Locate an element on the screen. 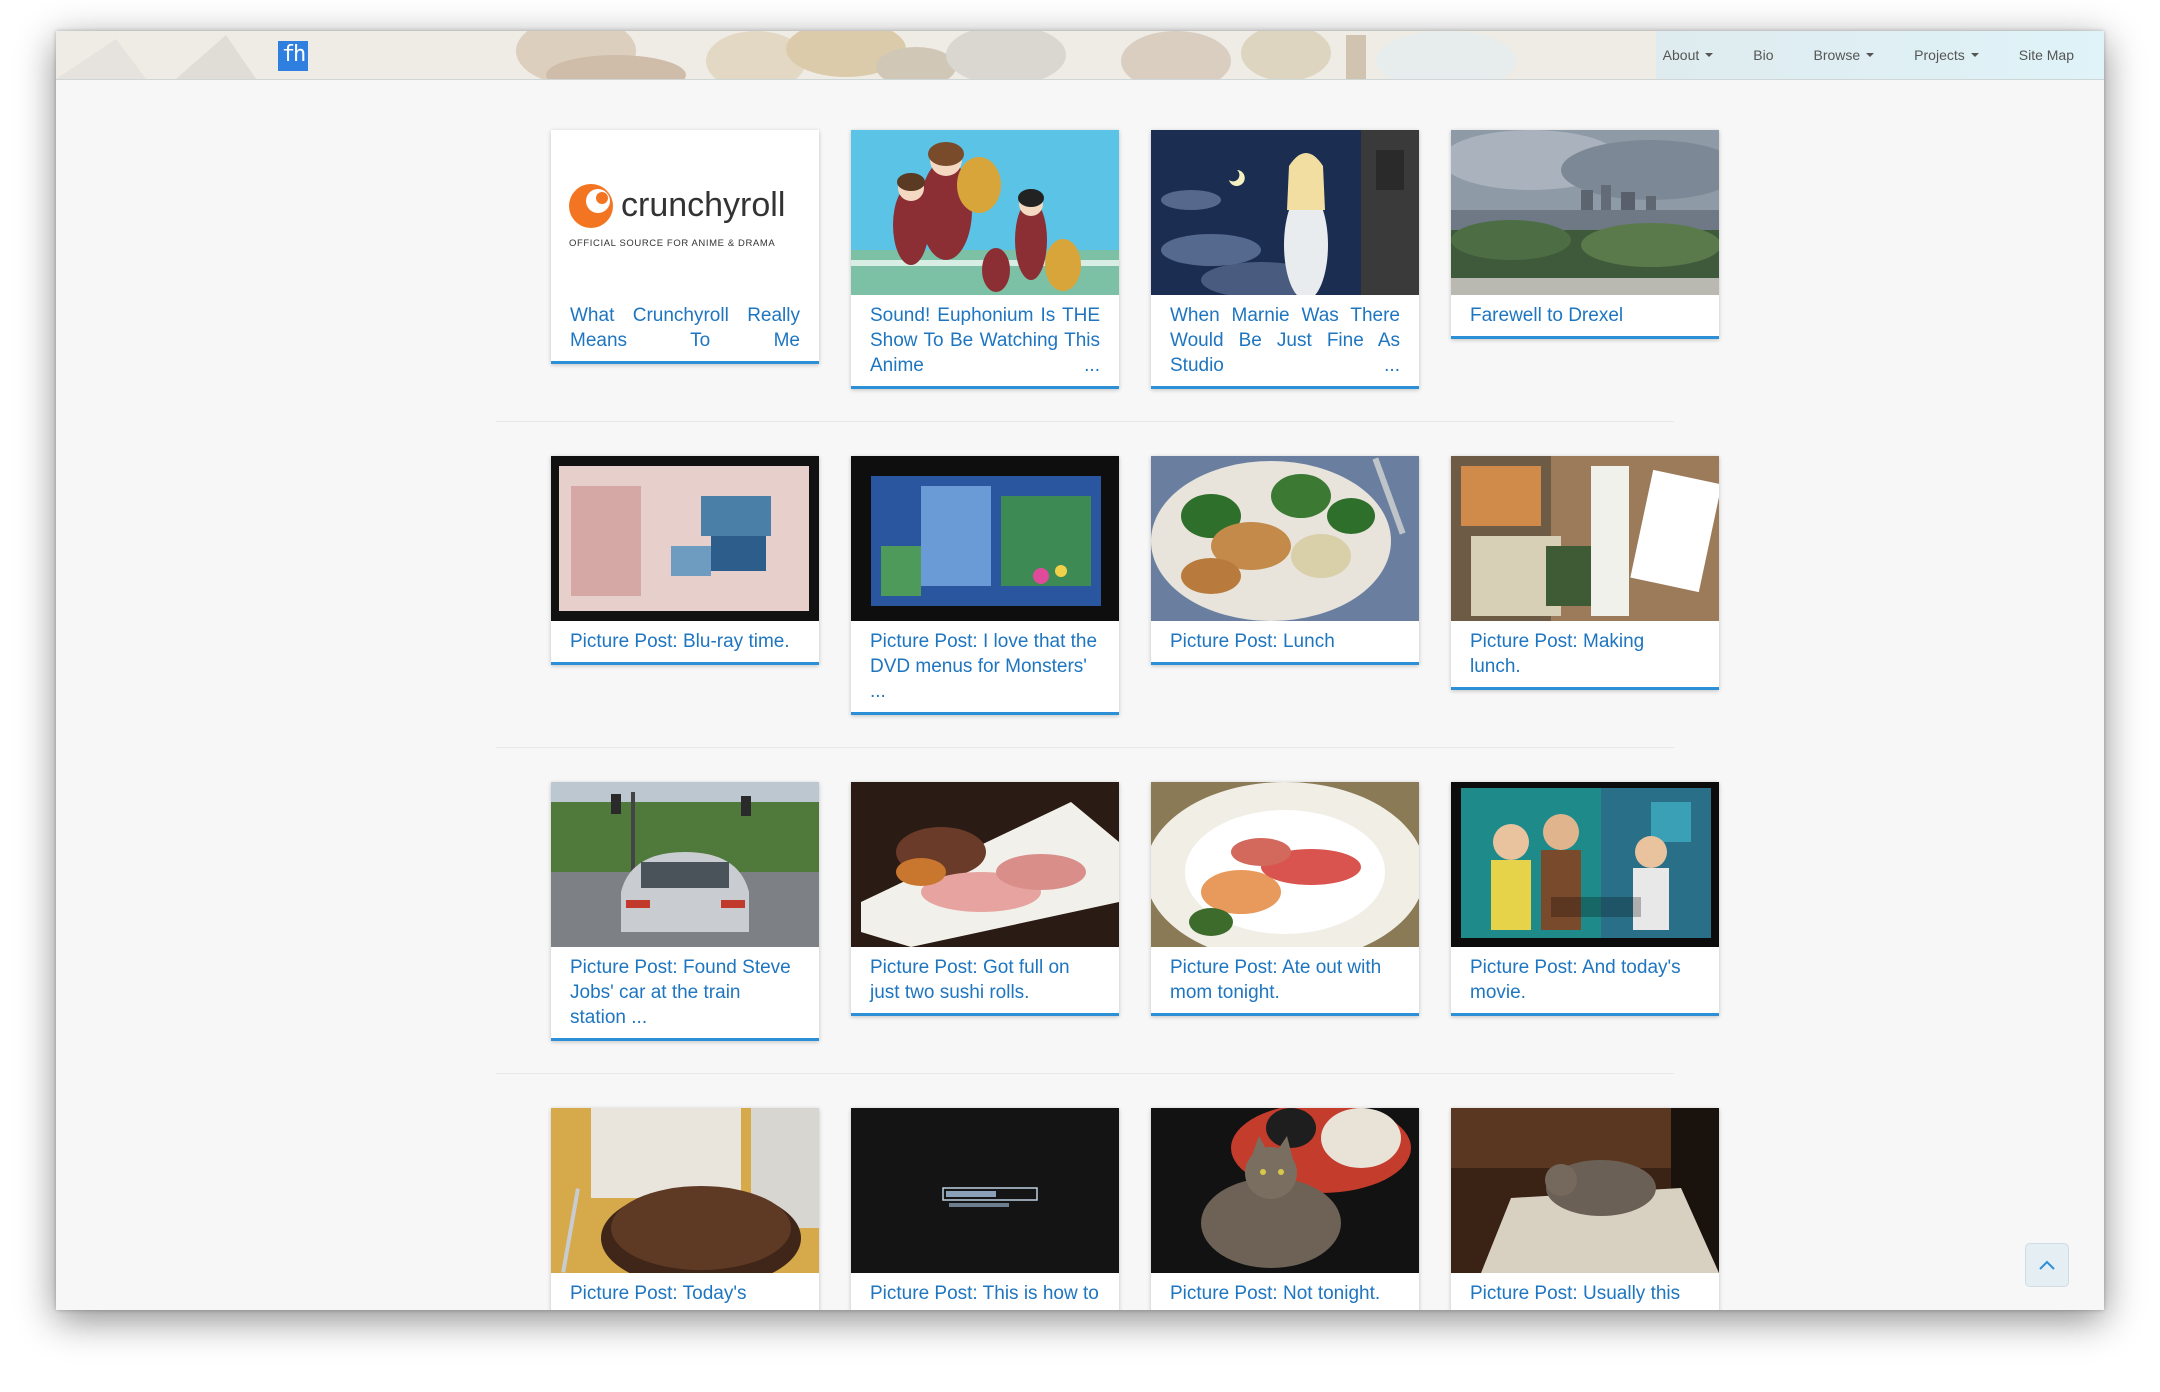 The image size is (2160, 1392). post-title: Picture Post: Lunch is located at coordinates (1285, 641).